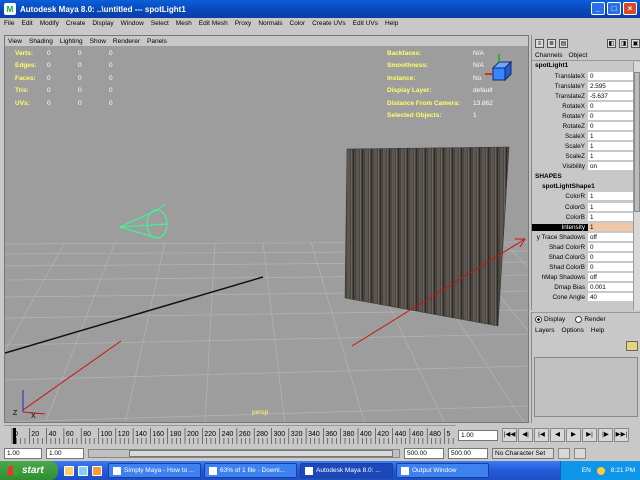 Image resolution: width=640 pixels, height=480 pixels. Describe the element at coordinates (509, 435) in the screenshot. I see `go-to-start-button: |◀◀` at that location.